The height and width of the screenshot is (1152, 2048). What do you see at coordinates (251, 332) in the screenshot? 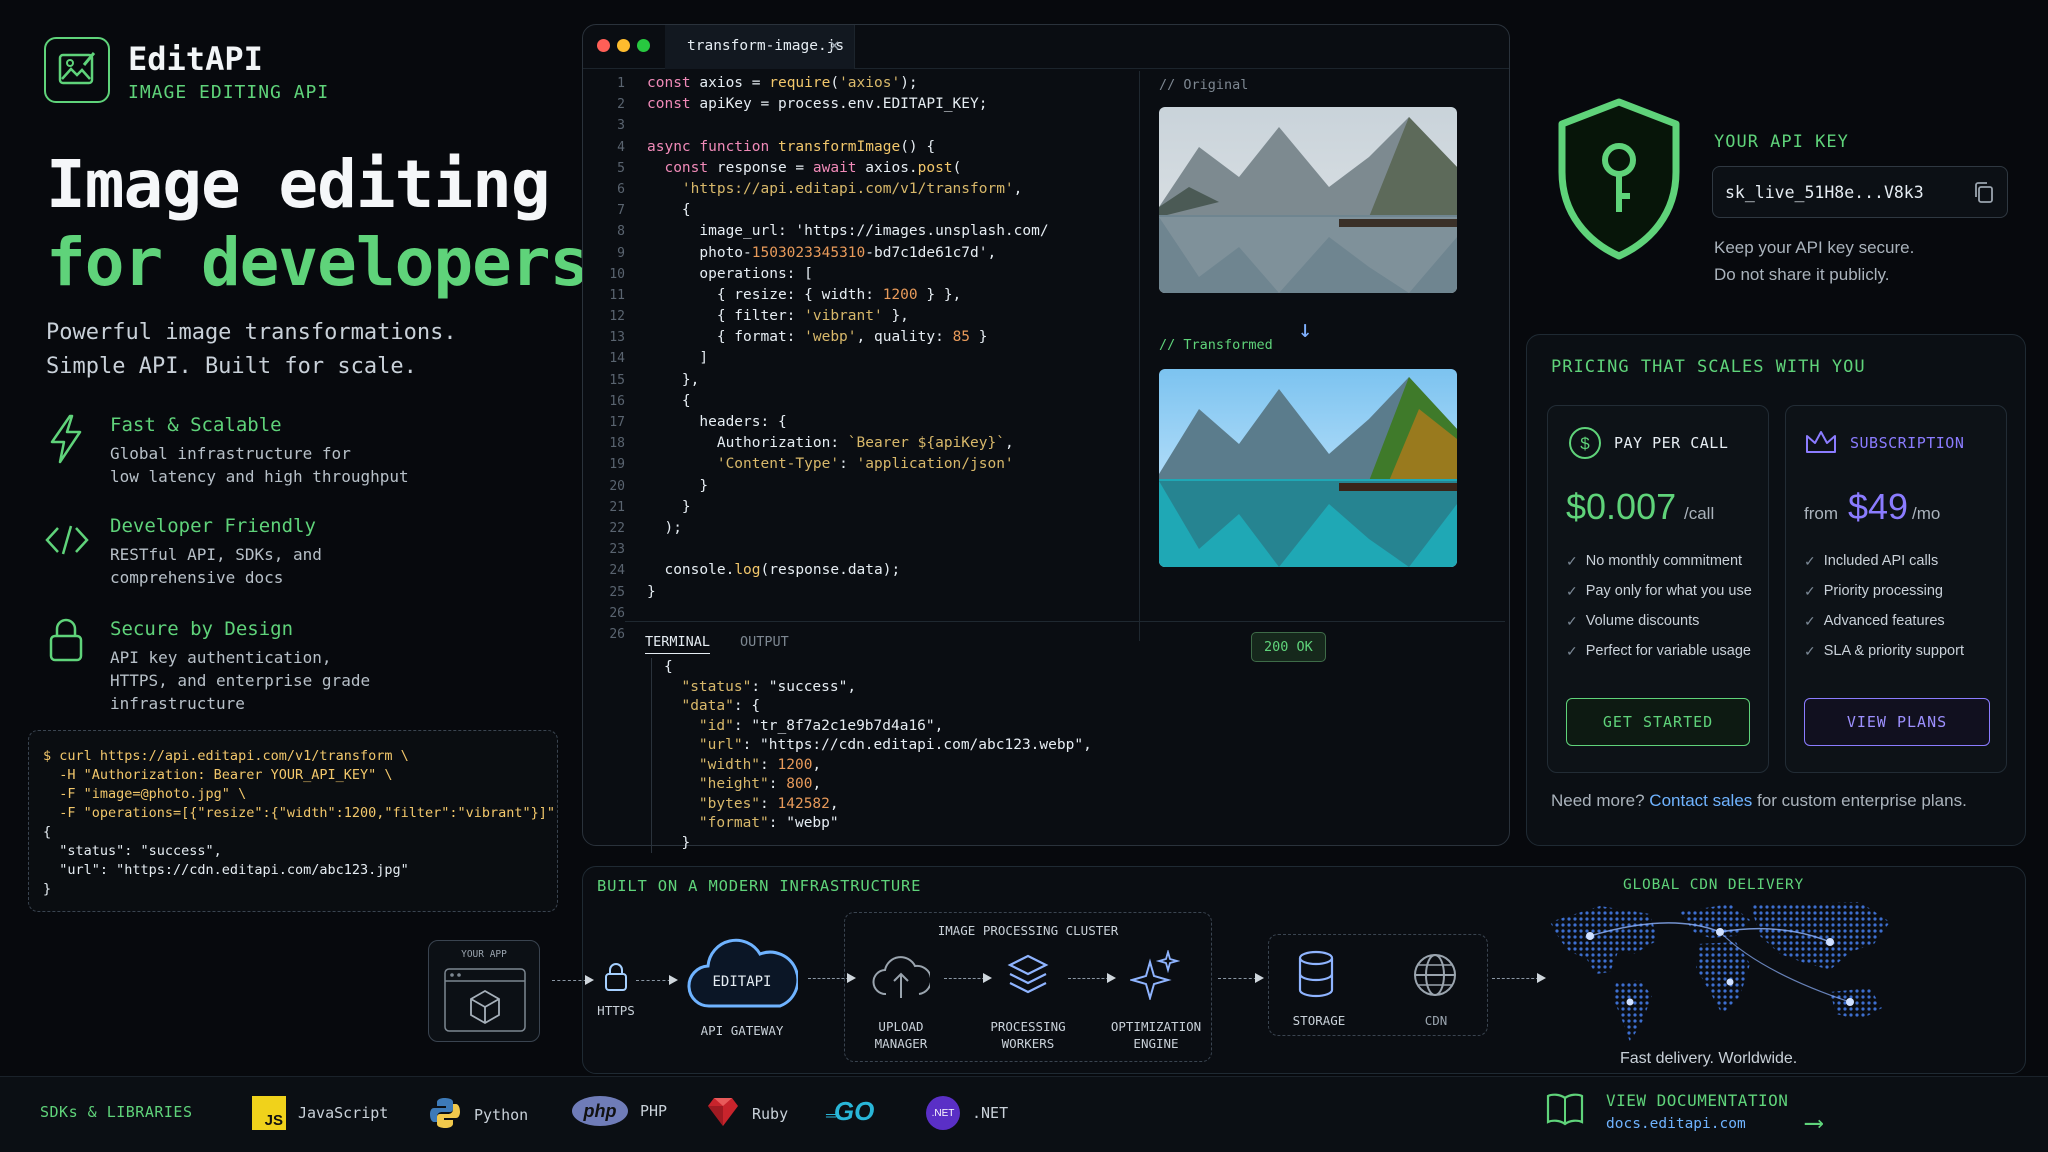
I see `hero-subtitle-1: Powerful image transformations.` at bounding box center [251, 332].